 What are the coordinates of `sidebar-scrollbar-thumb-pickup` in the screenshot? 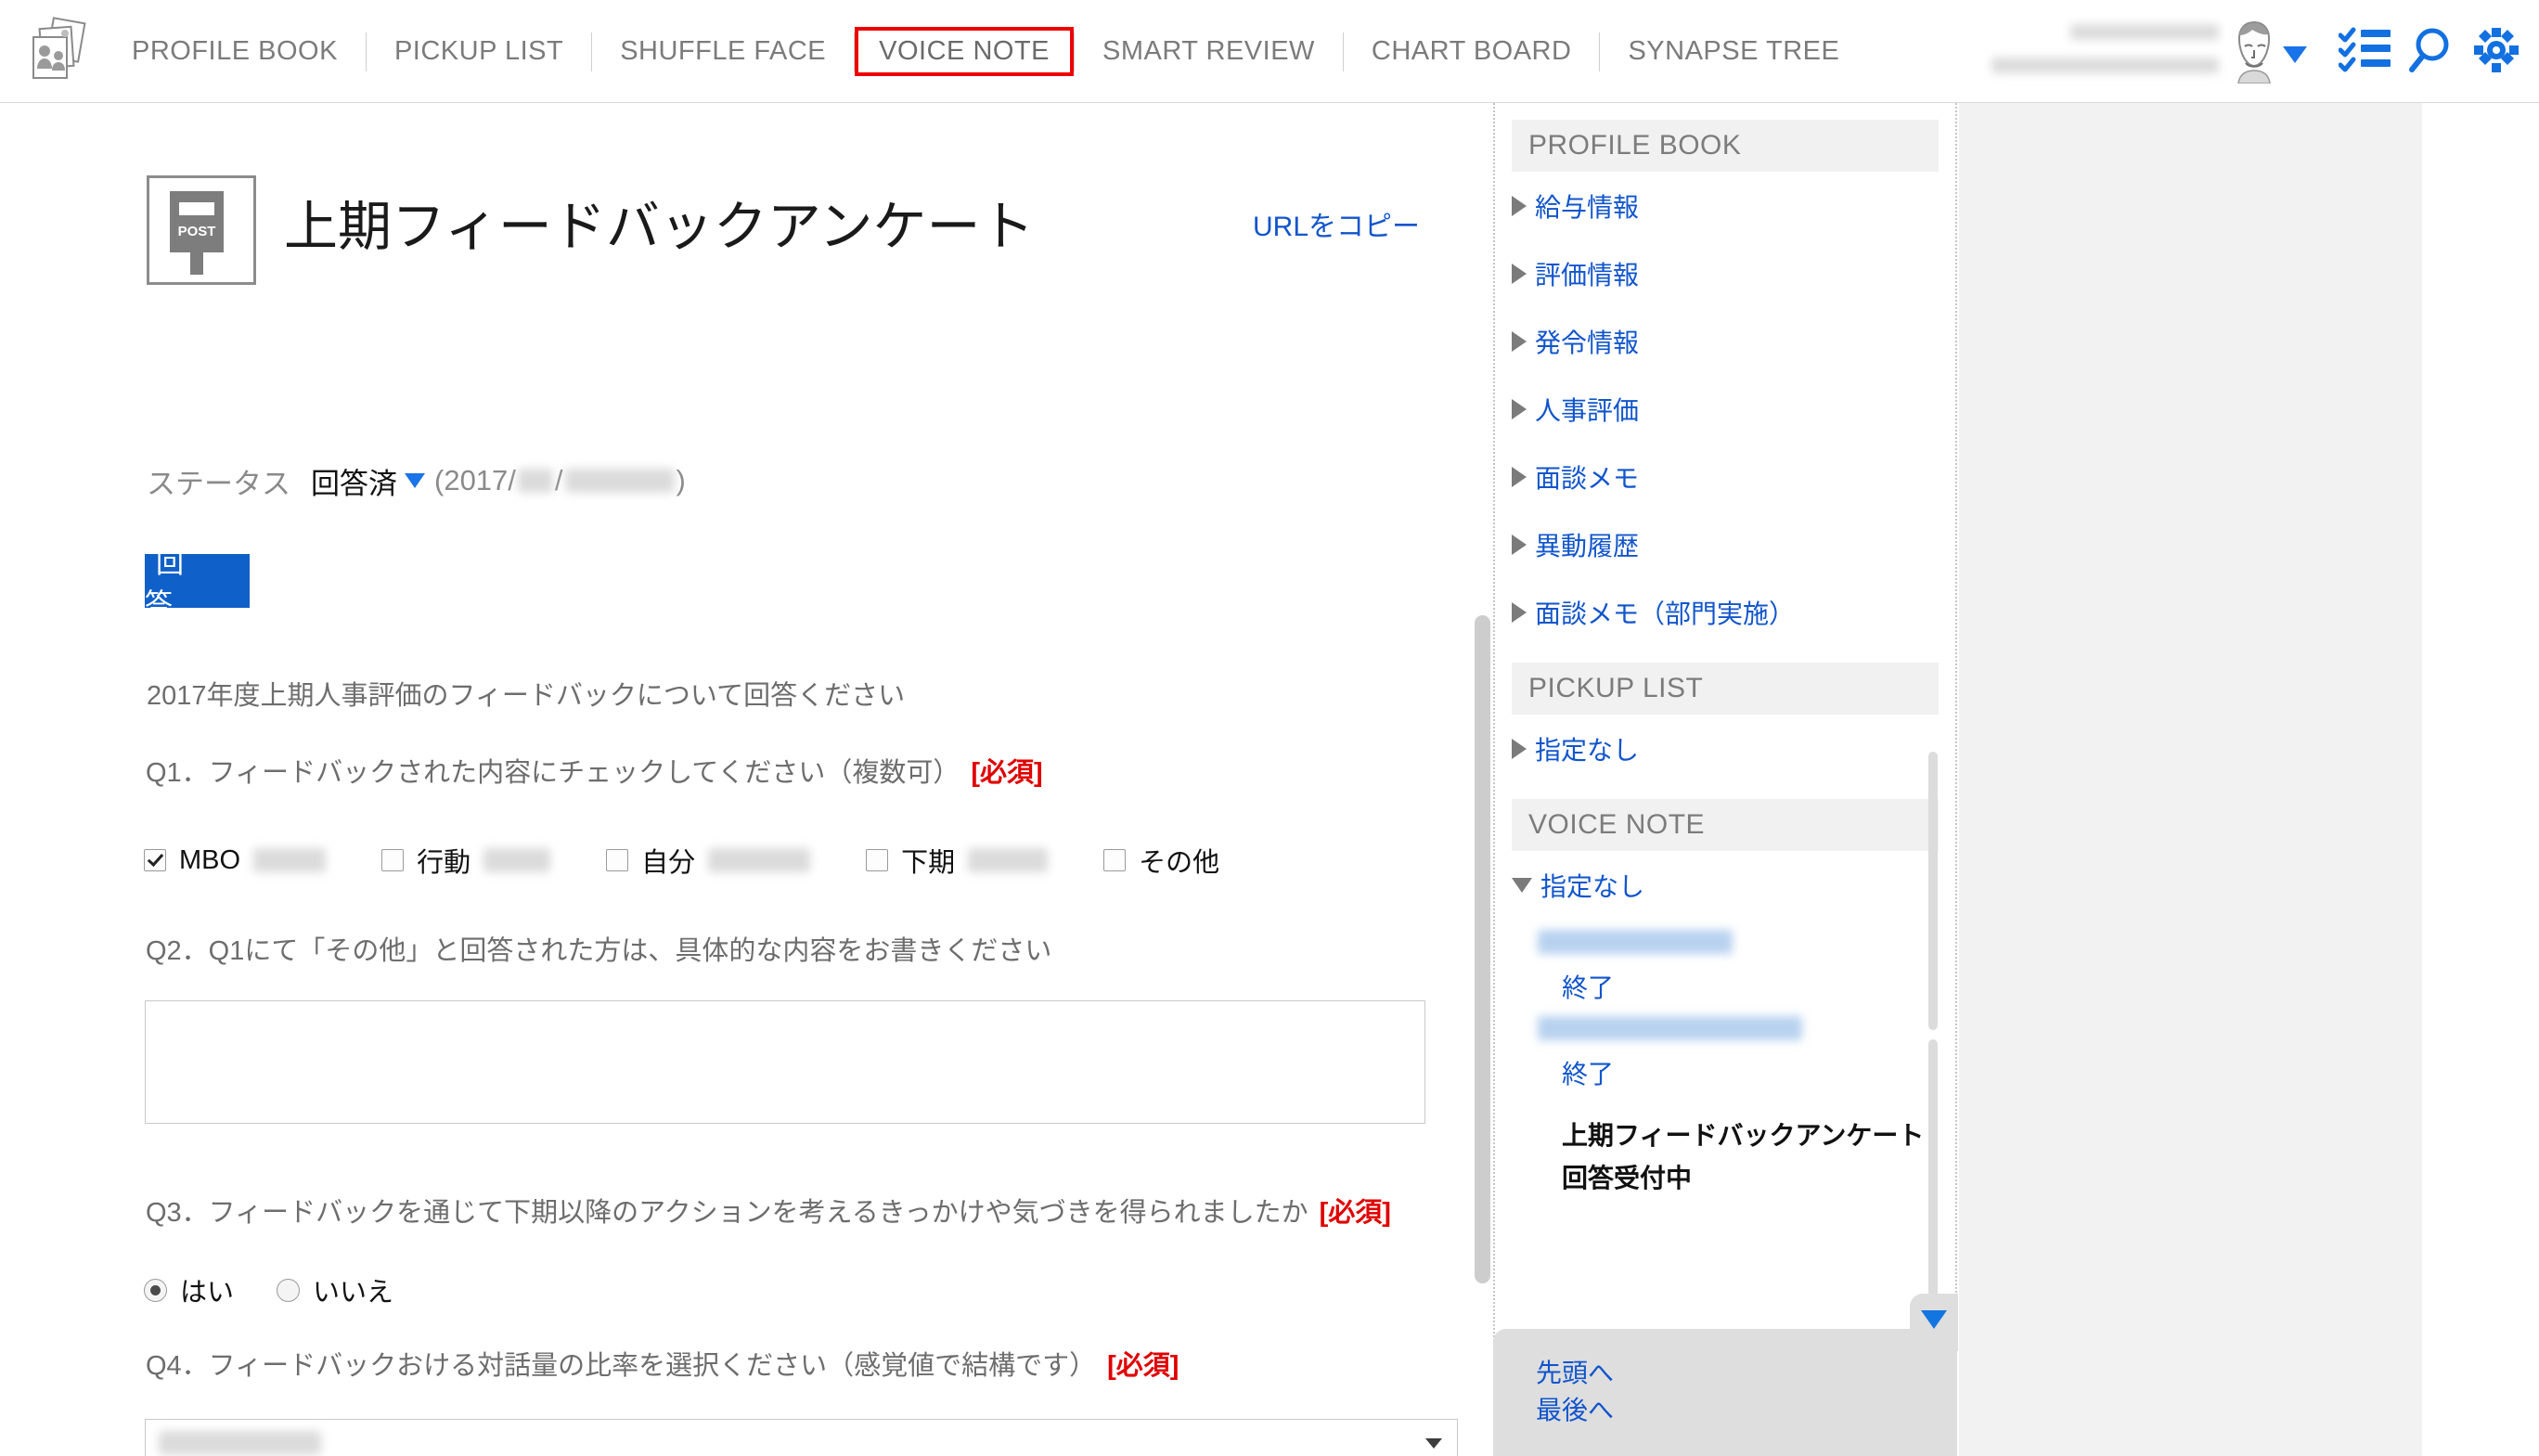 It's located at (1933, 891).